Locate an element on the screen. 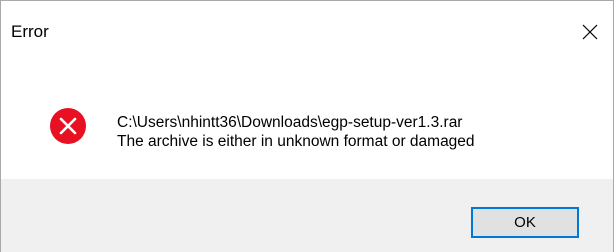  error-icon is located at coordinates (68, 126).